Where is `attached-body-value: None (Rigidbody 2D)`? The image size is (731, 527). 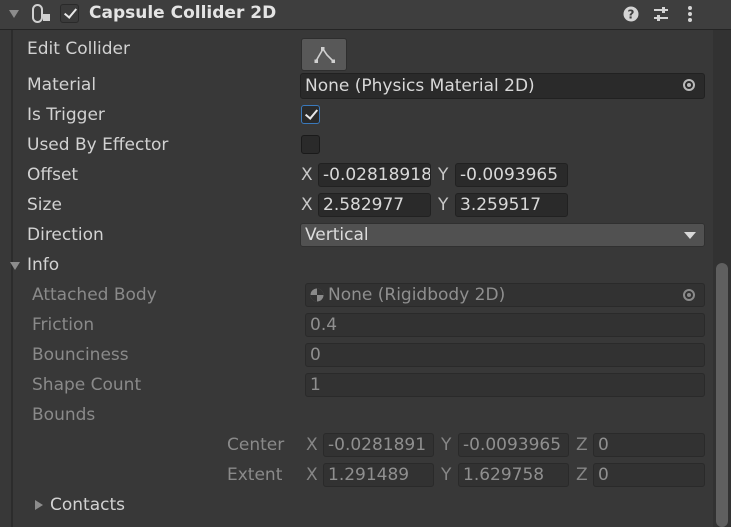 attached-body-value: None (Rigidbody 2D) is located at coordinates (417, 295).